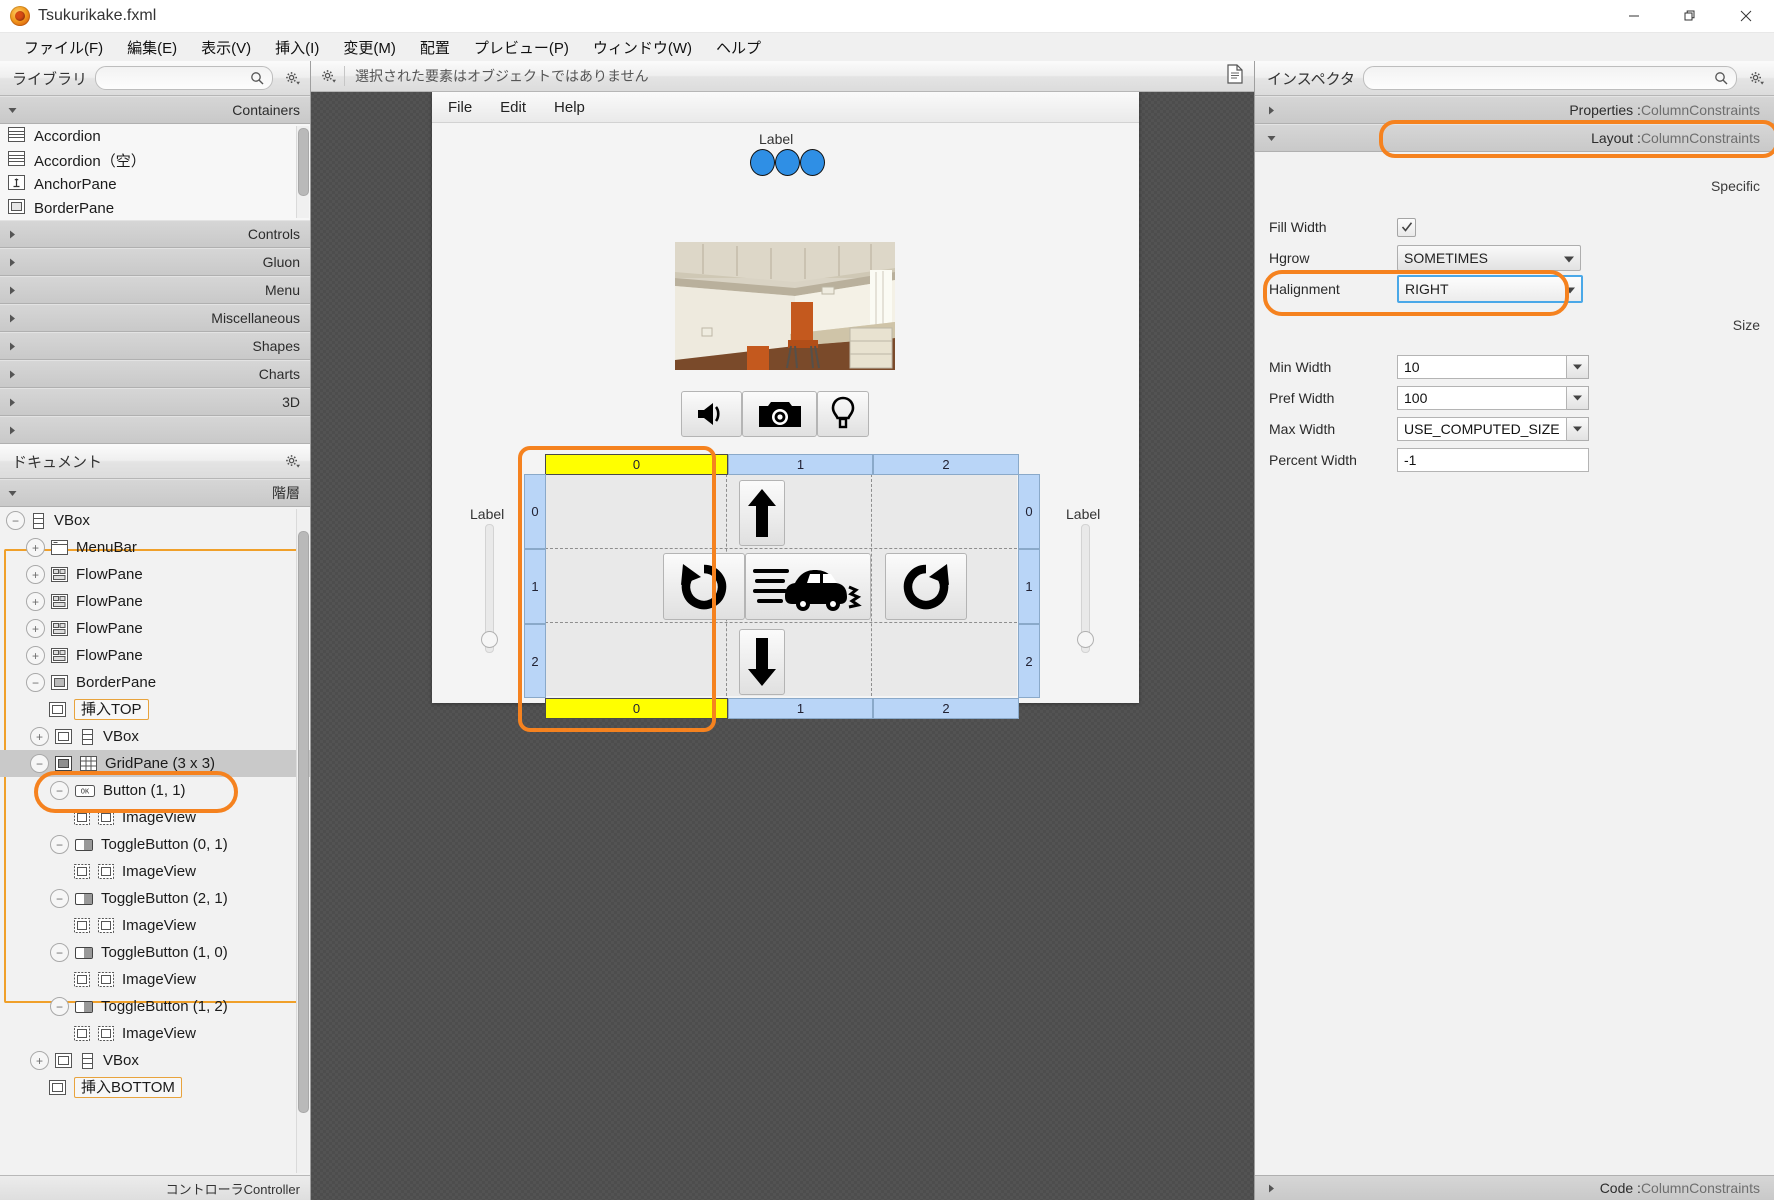 The image size is (1774, 1200). Describe the element at coordinates (177, 78) in the screenshot. I see `library-search-input` at that location.